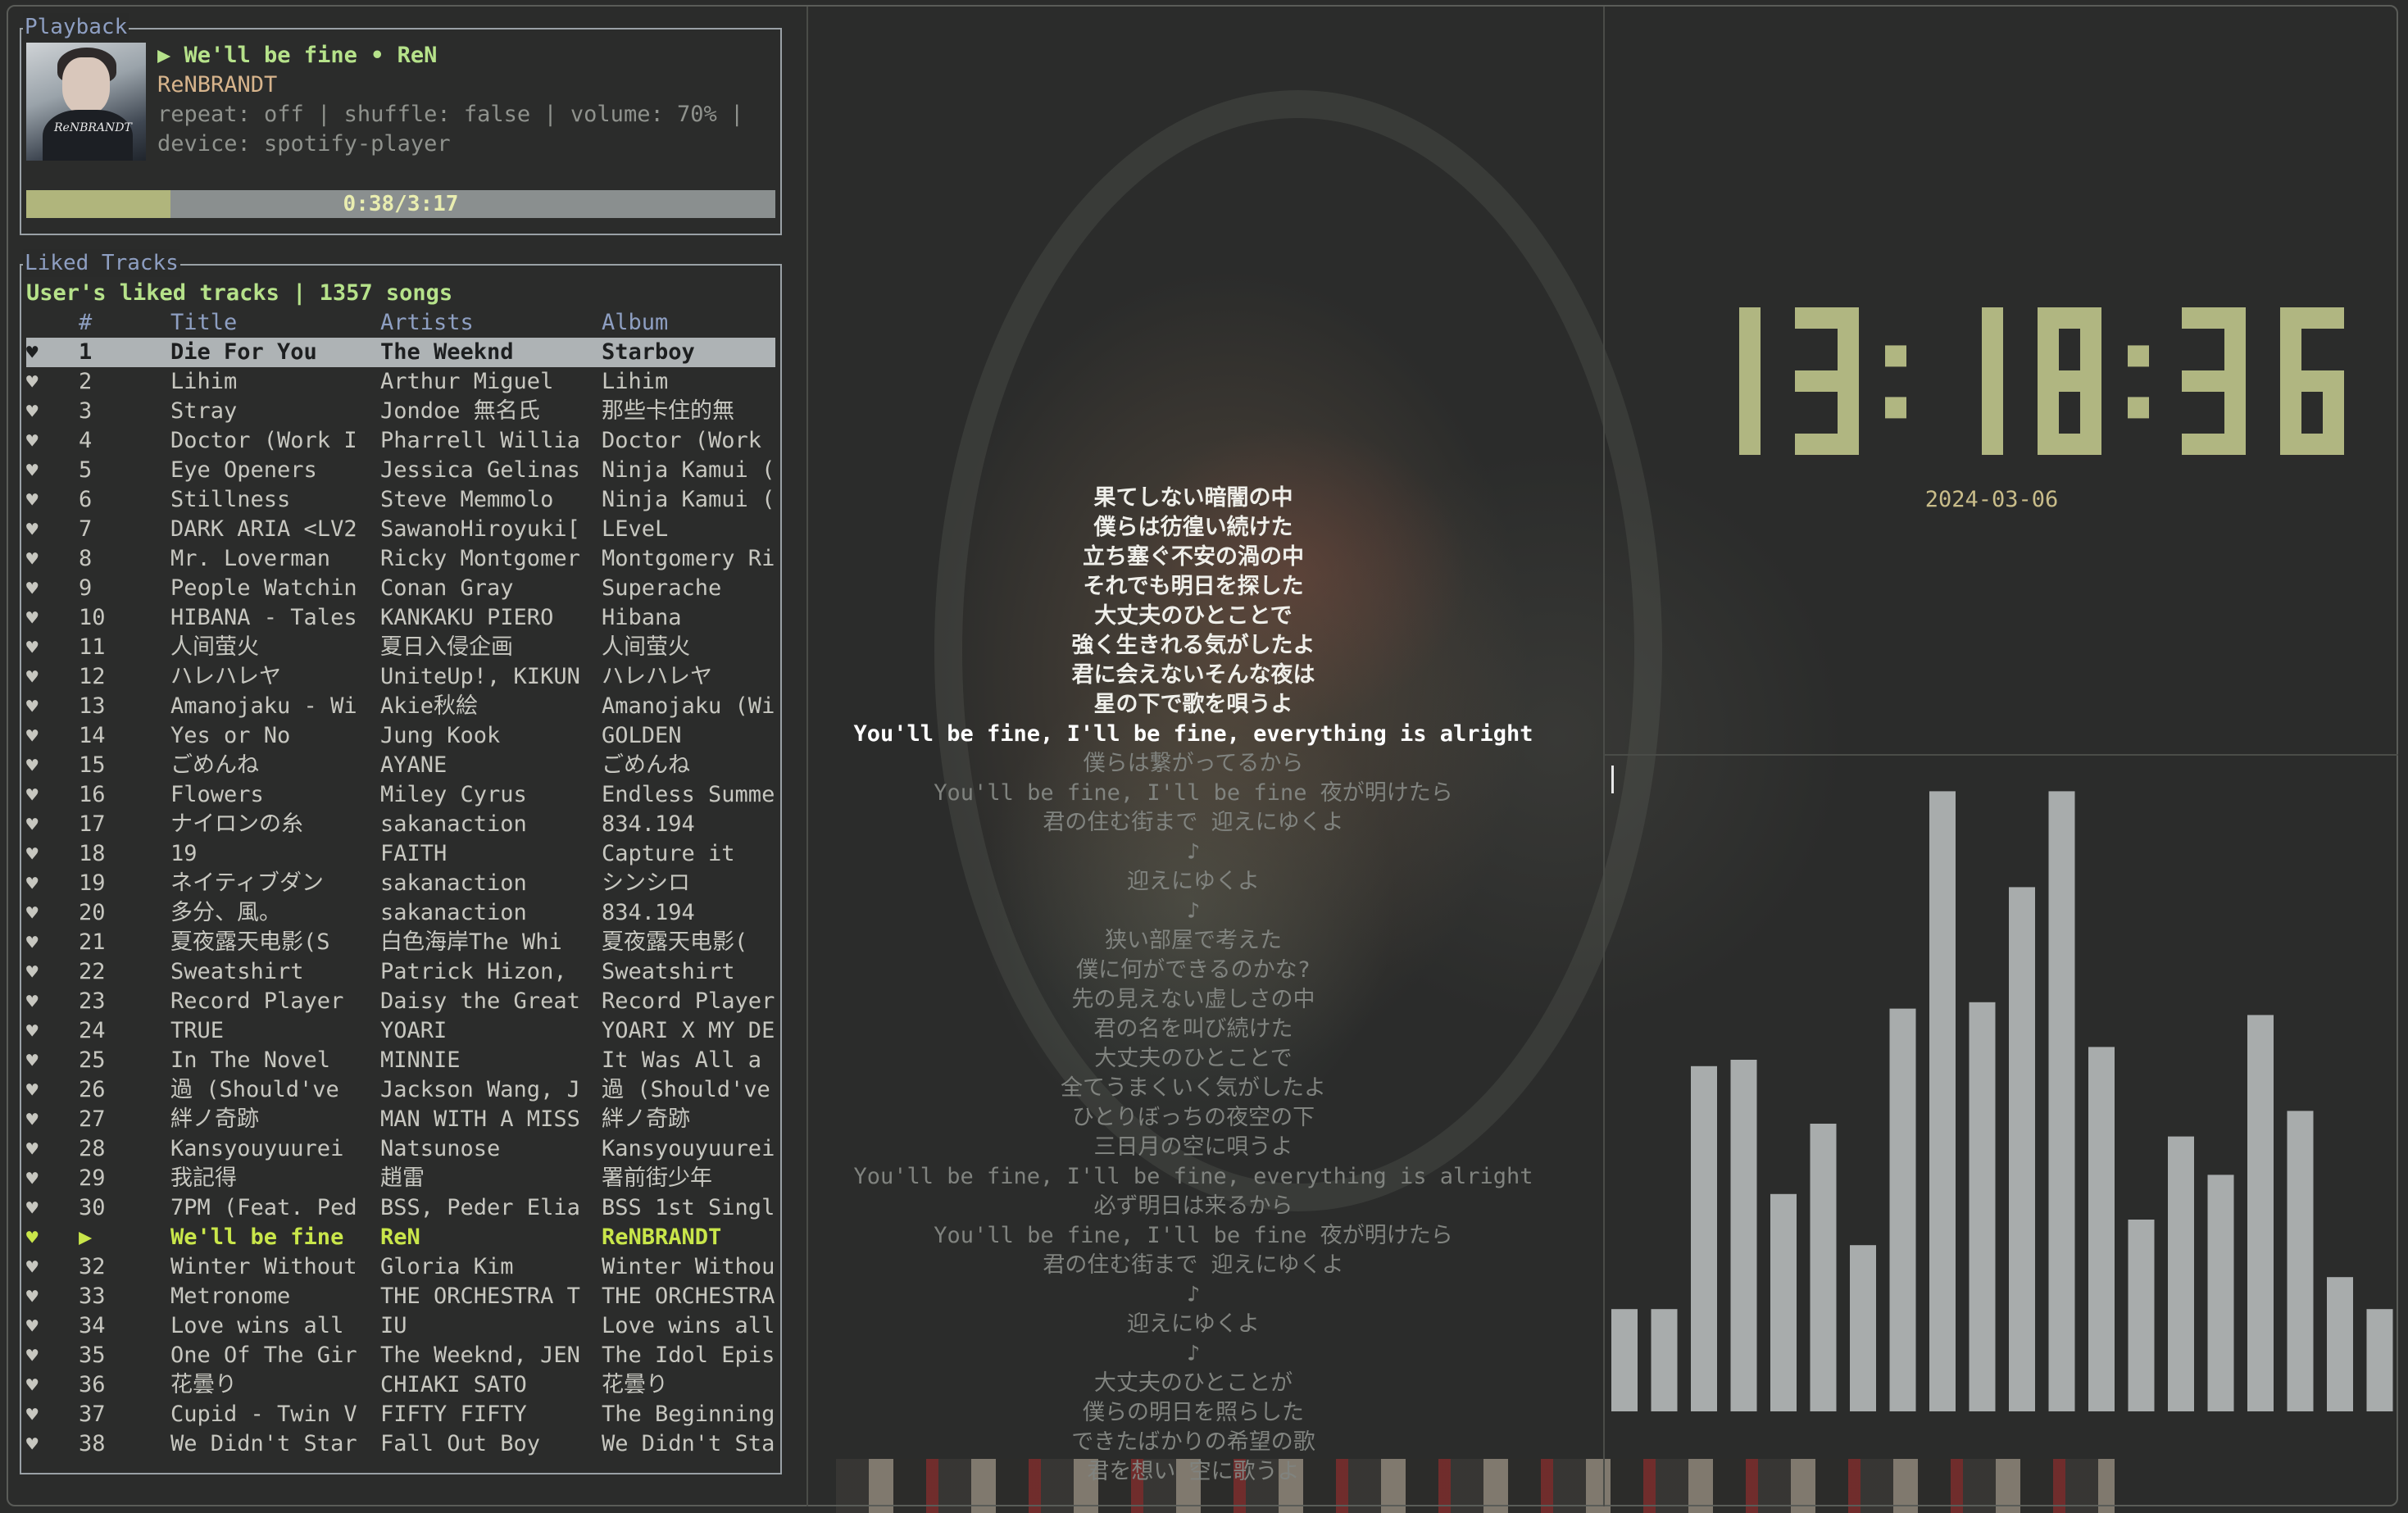 The image size is (2408, 1513). I want to click on track-row: ♥ ▶ We'll be fine ReN ReNBRANDT, so click(400, 1237).